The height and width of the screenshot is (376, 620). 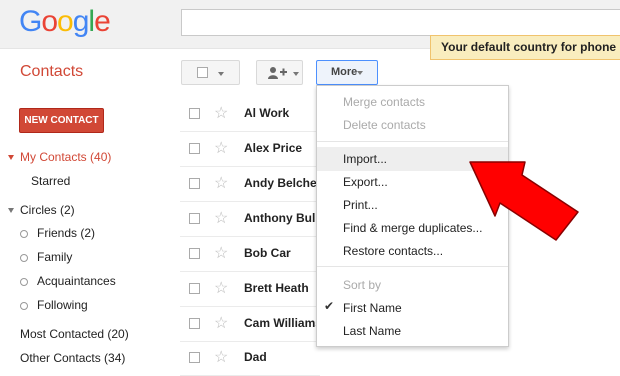 What do you see at coordinates (66, 233) in the screenshot?
I see `sidebar-item-label: Friends (2)` at bounding box center [66, 233].